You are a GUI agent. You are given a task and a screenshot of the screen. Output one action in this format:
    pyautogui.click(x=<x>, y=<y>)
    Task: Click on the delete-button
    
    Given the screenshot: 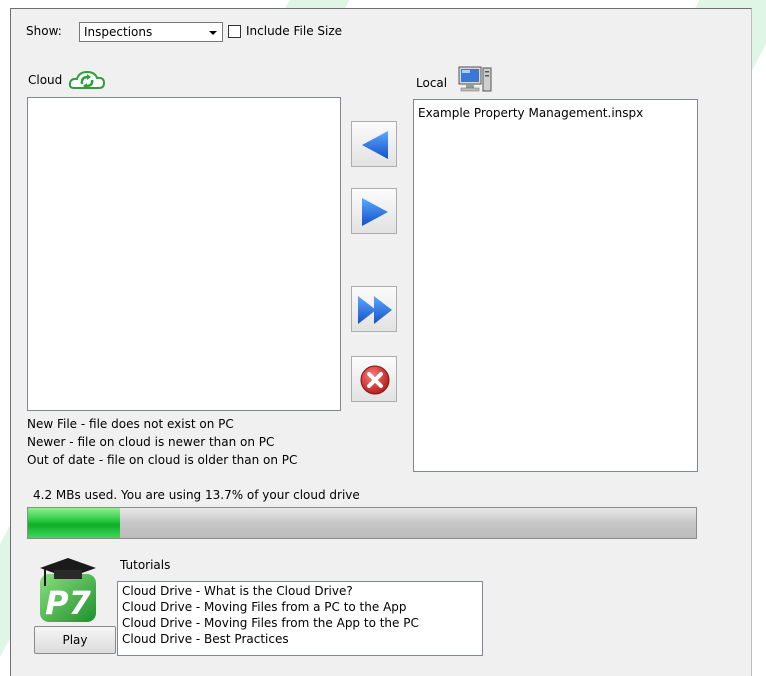 What is the action you would take?
    pyautogui.click(x=374, y=379)
    